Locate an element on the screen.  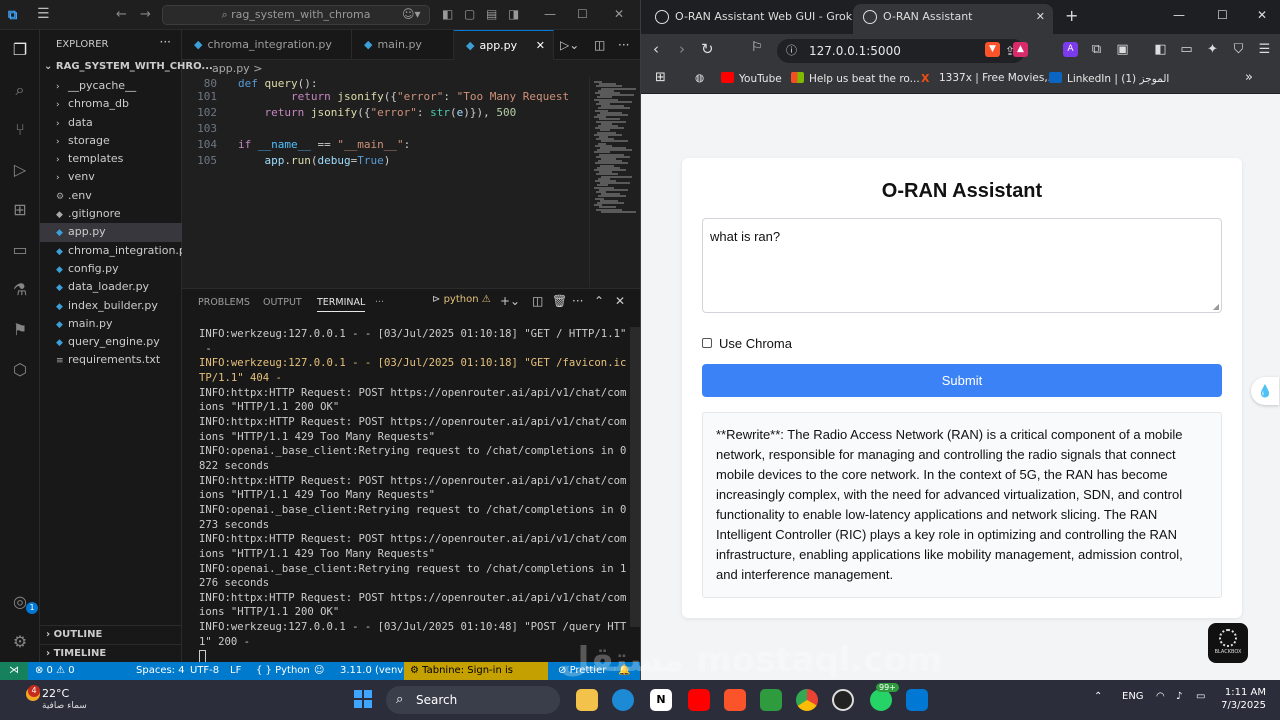
file-explorer-icon is located at coordinates (587, 700).